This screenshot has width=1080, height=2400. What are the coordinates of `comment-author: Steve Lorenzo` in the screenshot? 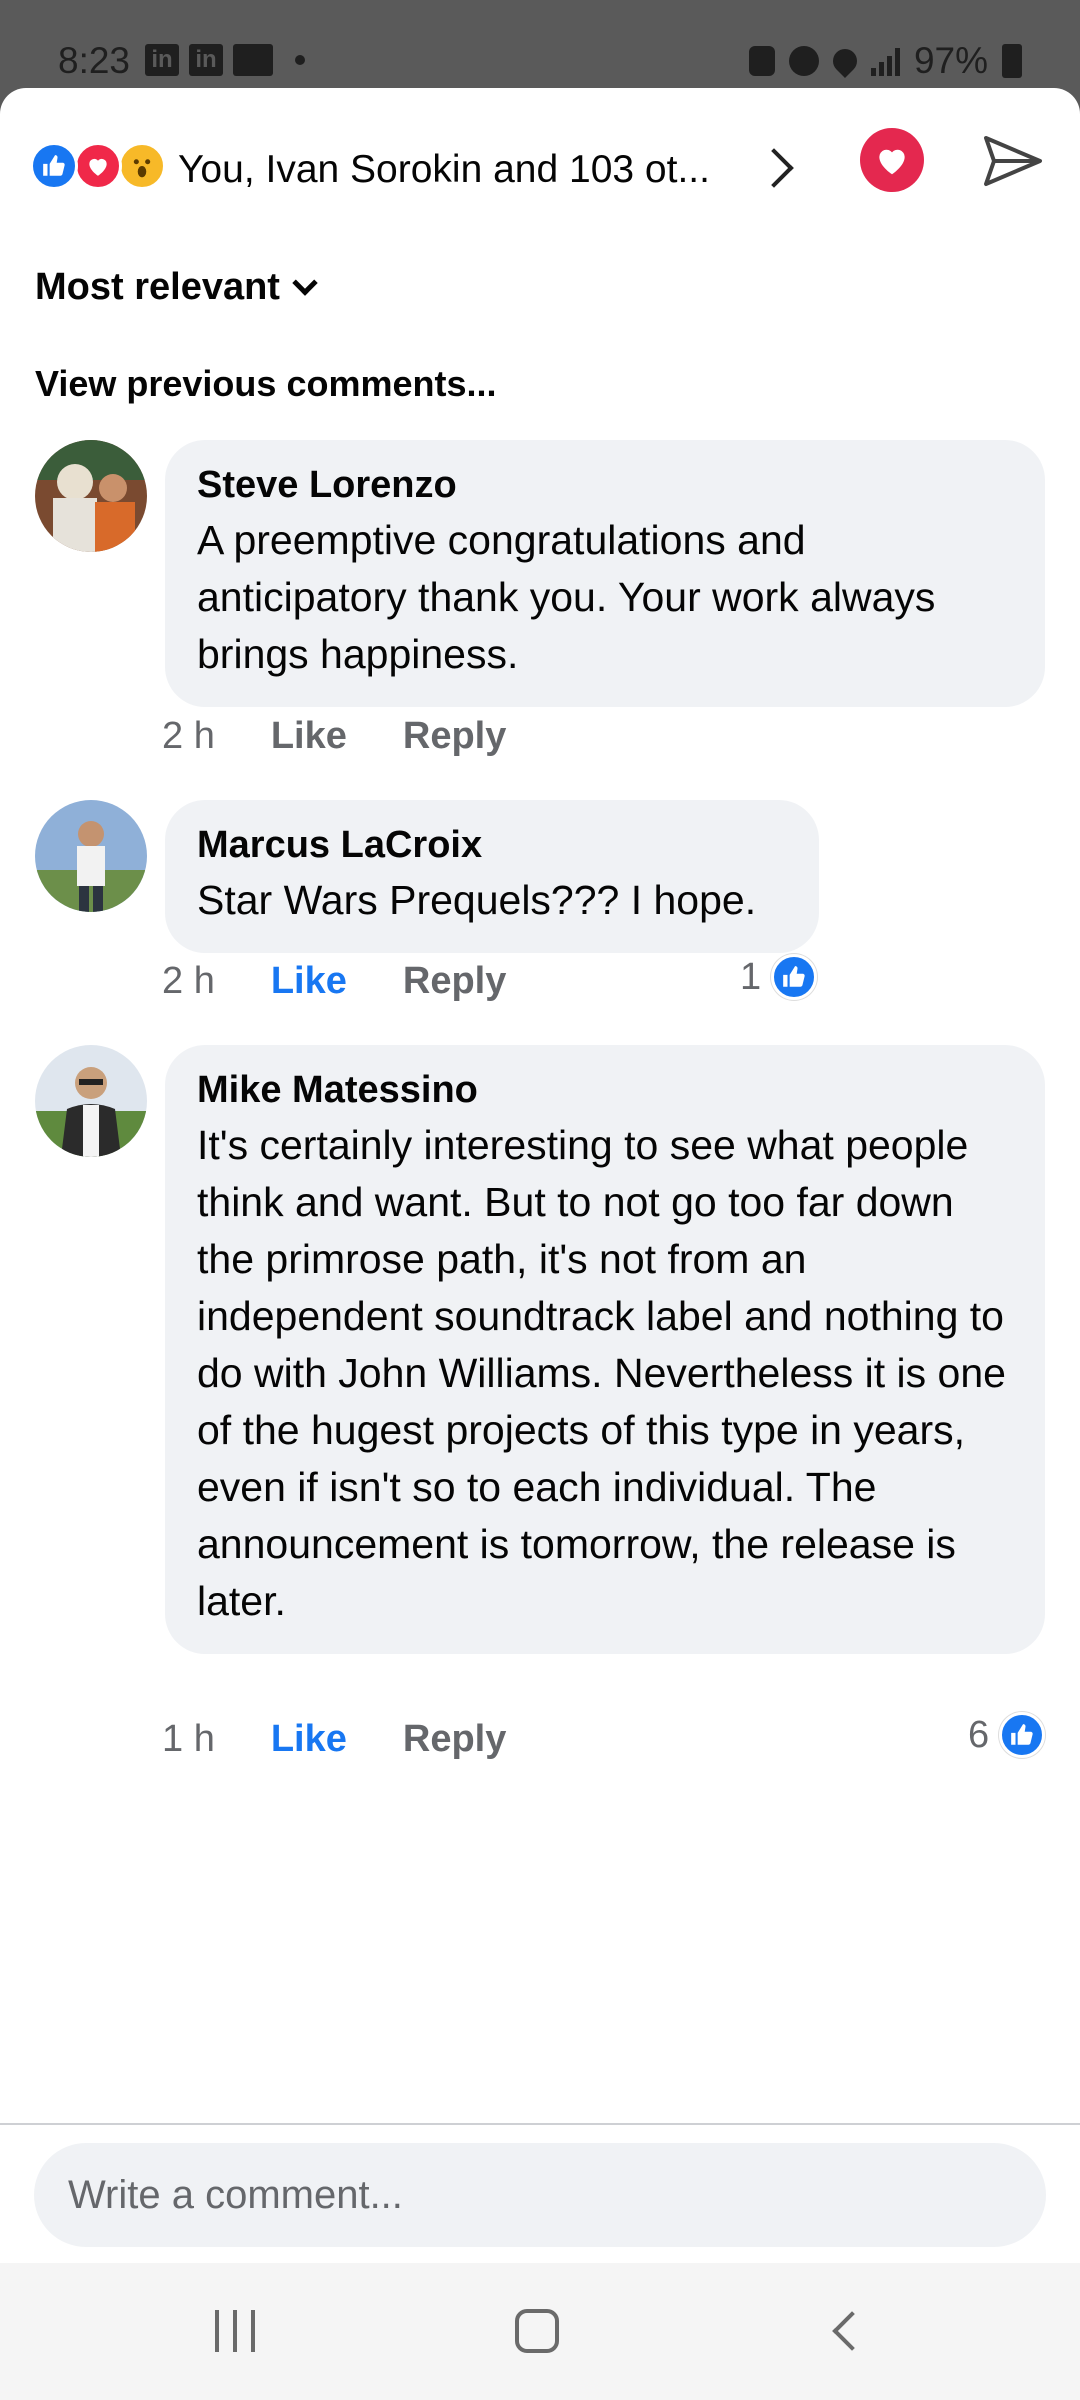 It's located at (605, 485).